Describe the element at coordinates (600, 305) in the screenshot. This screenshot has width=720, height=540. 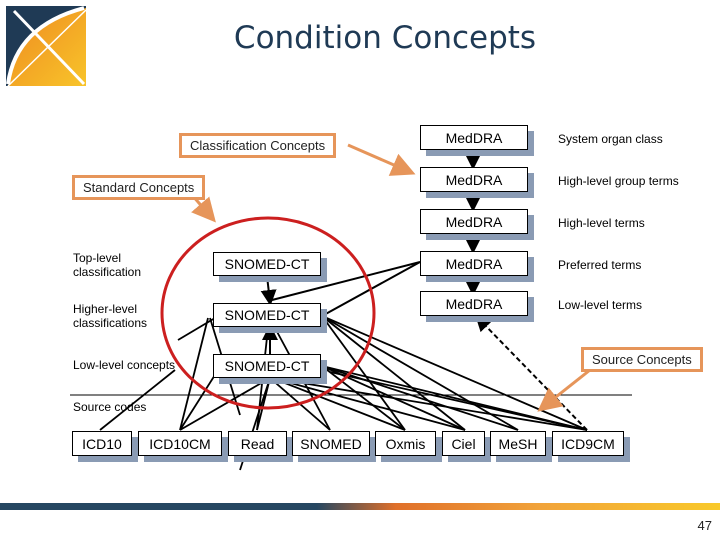
I see `meddra-level-label: Low-level terms` at that location.